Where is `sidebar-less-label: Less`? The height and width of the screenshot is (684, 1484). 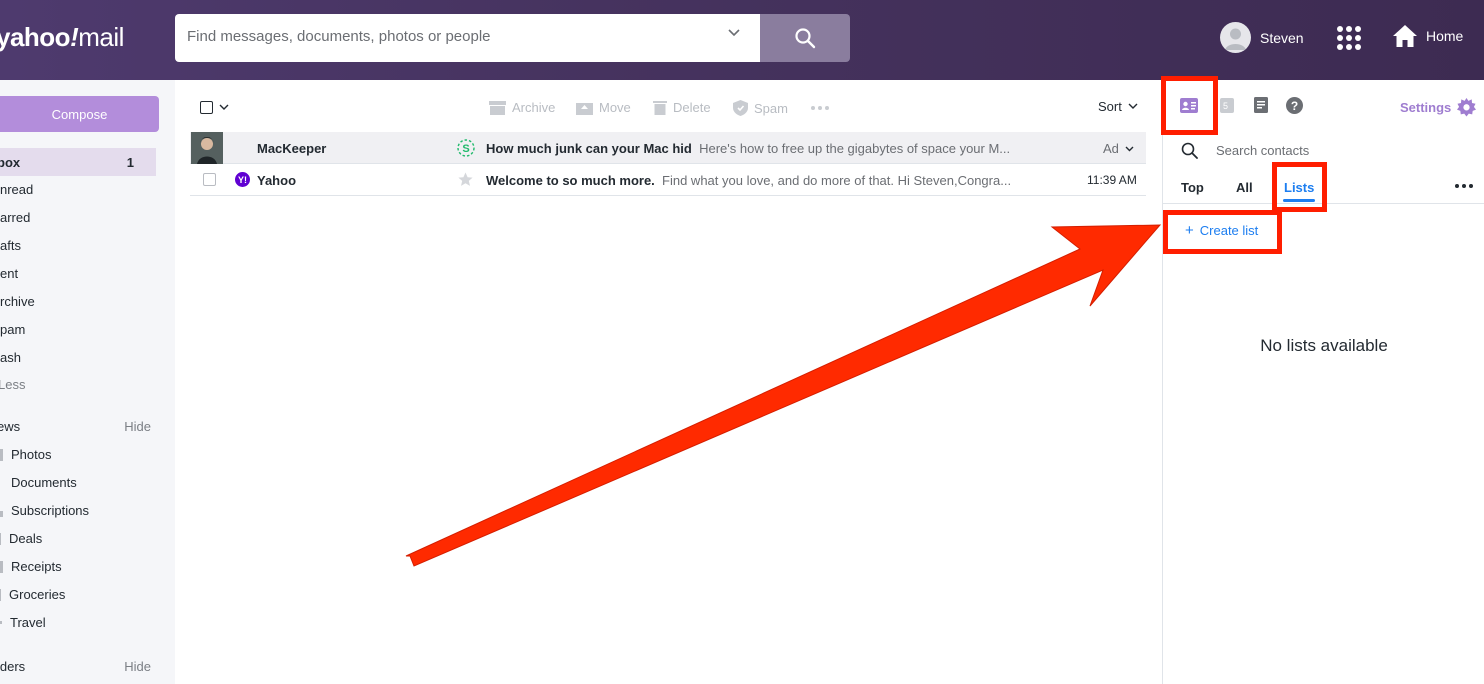 sidebar-less-label: Less is located at coordinates (13, 384).